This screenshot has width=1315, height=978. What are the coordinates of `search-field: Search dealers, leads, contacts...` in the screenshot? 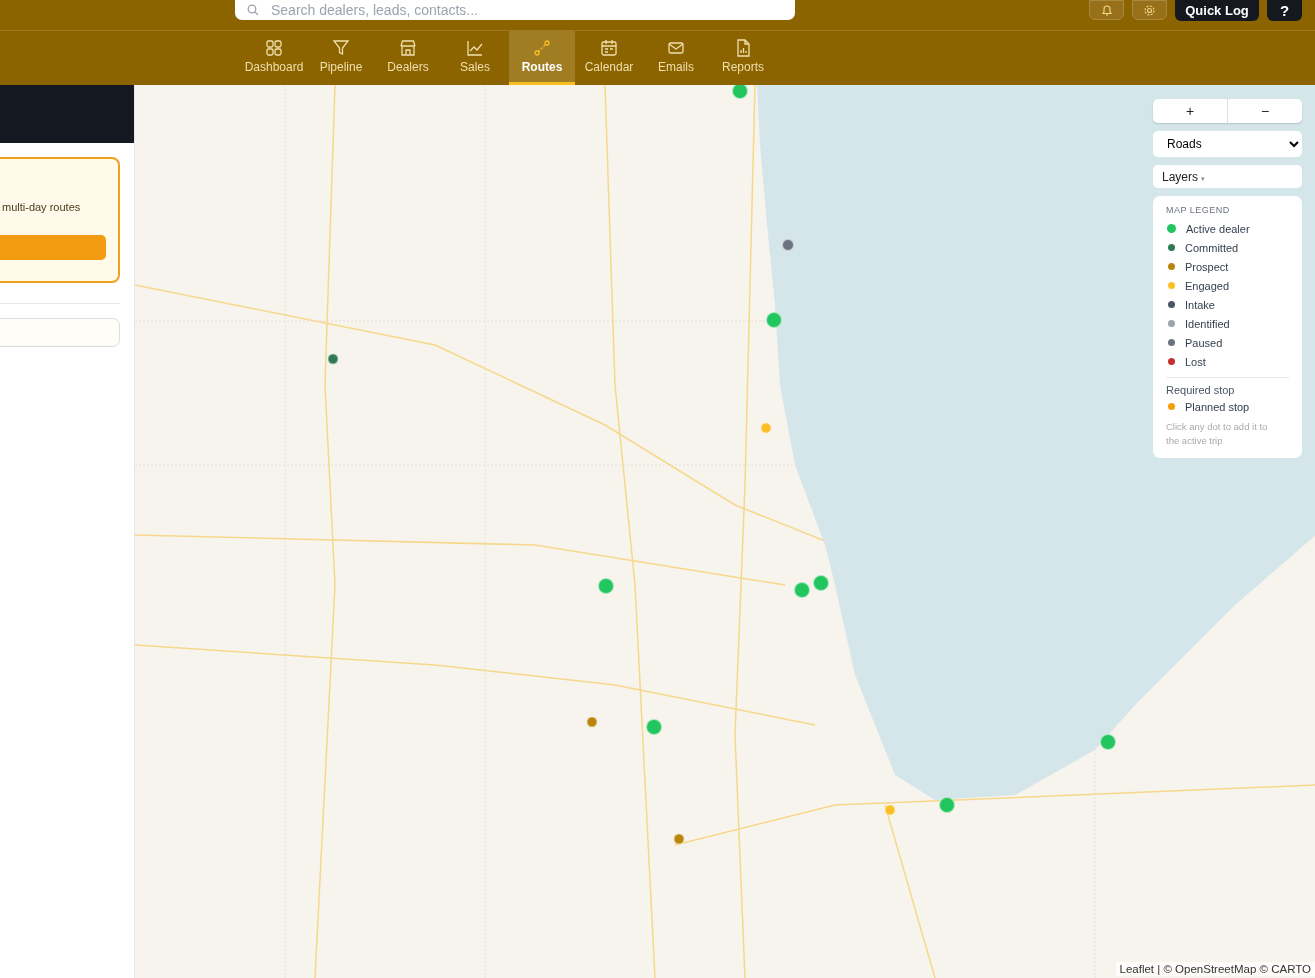 It's located at (515, 10).